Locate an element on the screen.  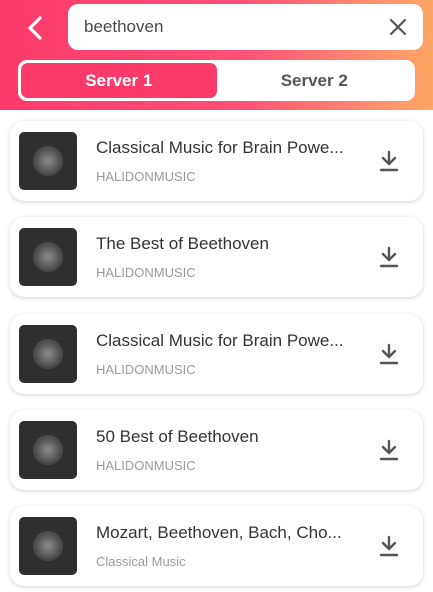
clear-search-button is located at coordinates (398, 27).